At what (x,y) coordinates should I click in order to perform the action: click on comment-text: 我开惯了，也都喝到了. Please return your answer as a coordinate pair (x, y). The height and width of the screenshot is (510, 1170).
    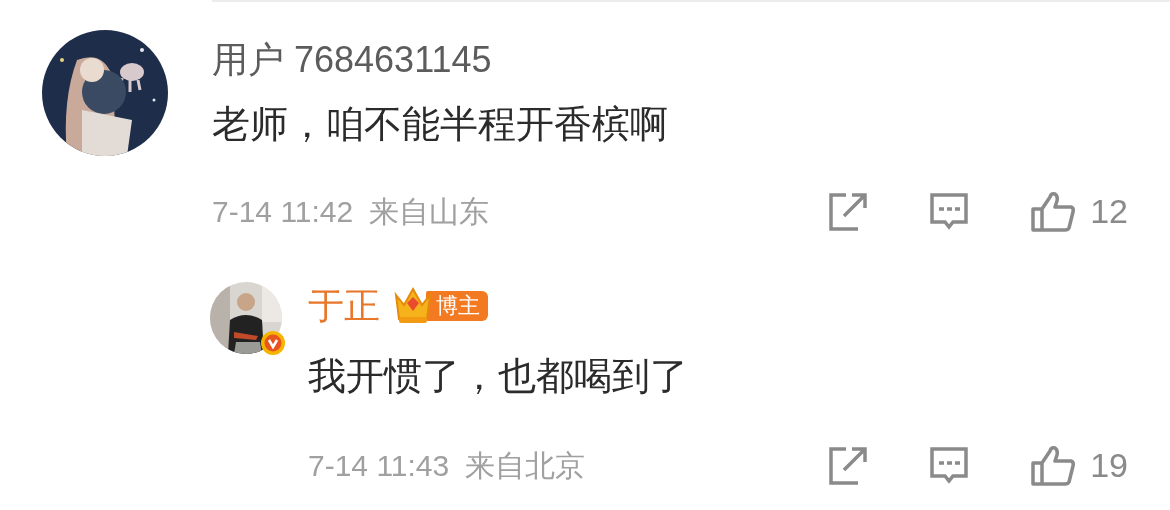
    Looking at the image, I should click on (498, 376).